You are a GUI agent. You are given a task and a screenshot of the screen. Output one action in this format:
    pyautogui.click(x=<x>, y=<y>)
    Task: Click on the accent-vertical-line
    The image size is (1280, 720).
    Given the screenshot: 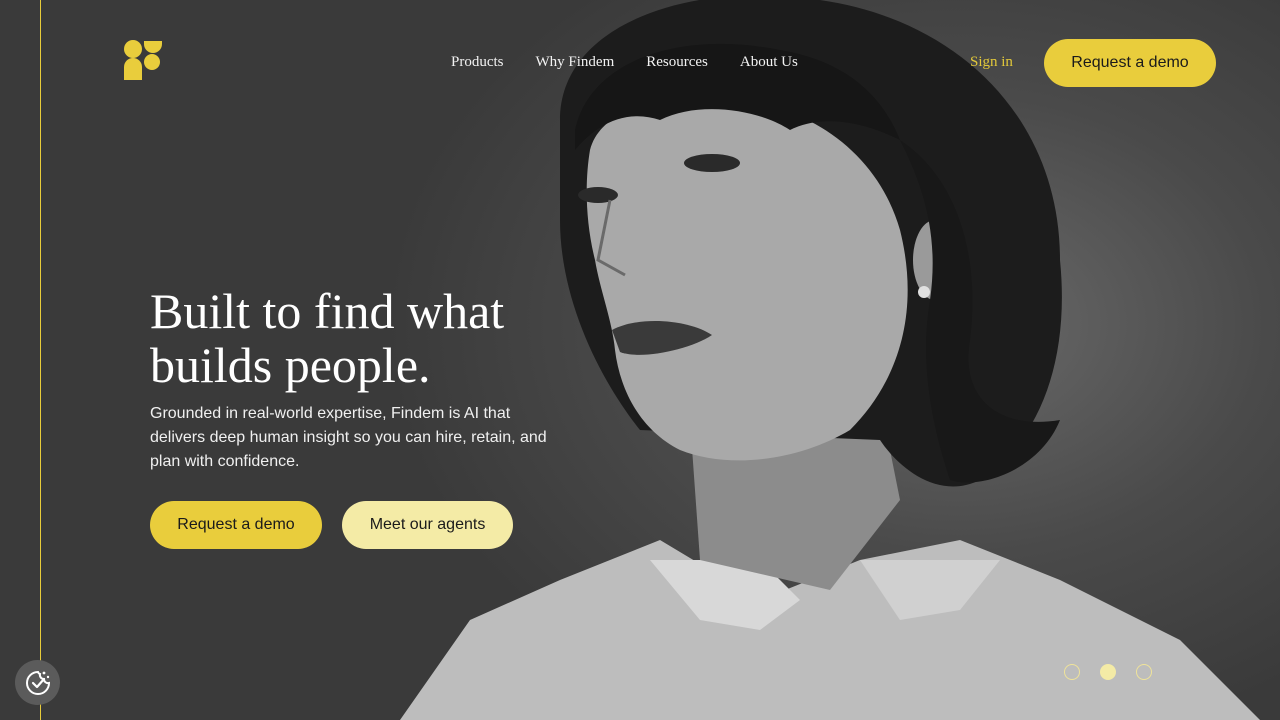 What is the action you would take?
    pyautogui.click(x=40, y=360)
    